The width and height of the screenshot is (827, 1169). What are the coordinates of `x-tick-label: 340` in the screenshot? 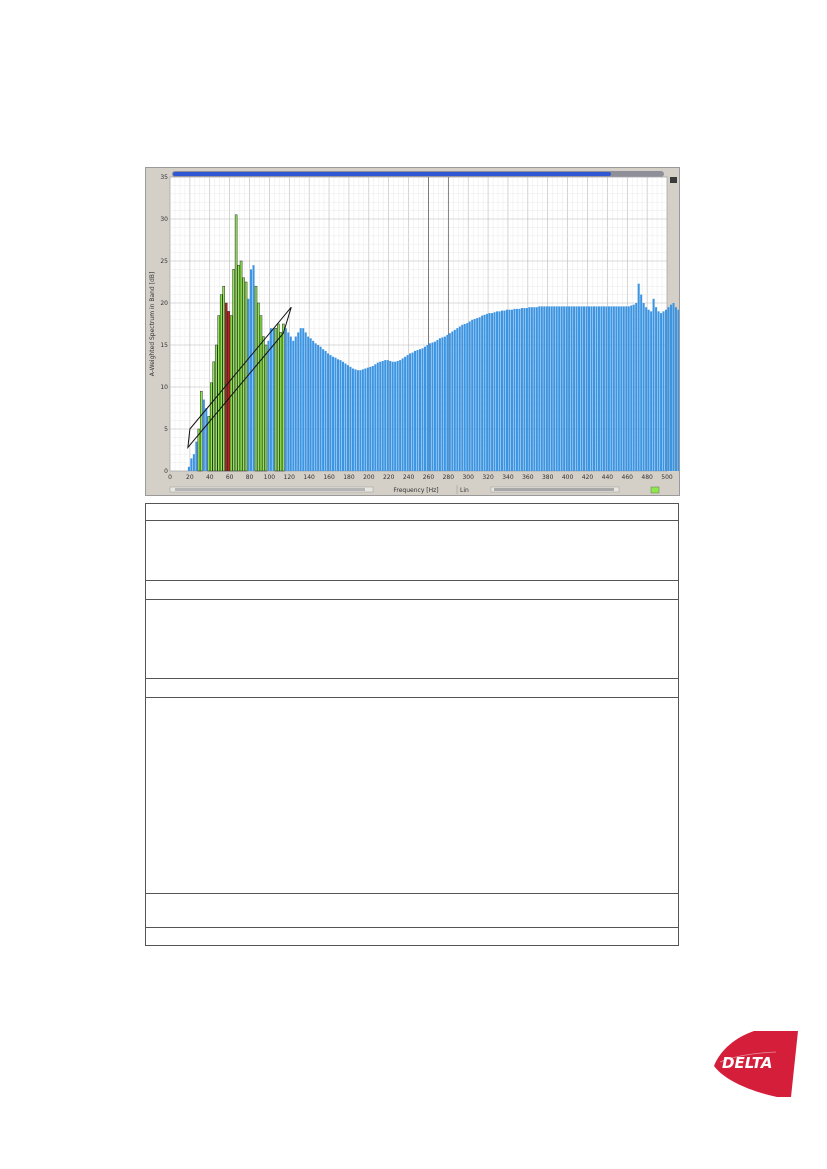 It's located at (508, 477).